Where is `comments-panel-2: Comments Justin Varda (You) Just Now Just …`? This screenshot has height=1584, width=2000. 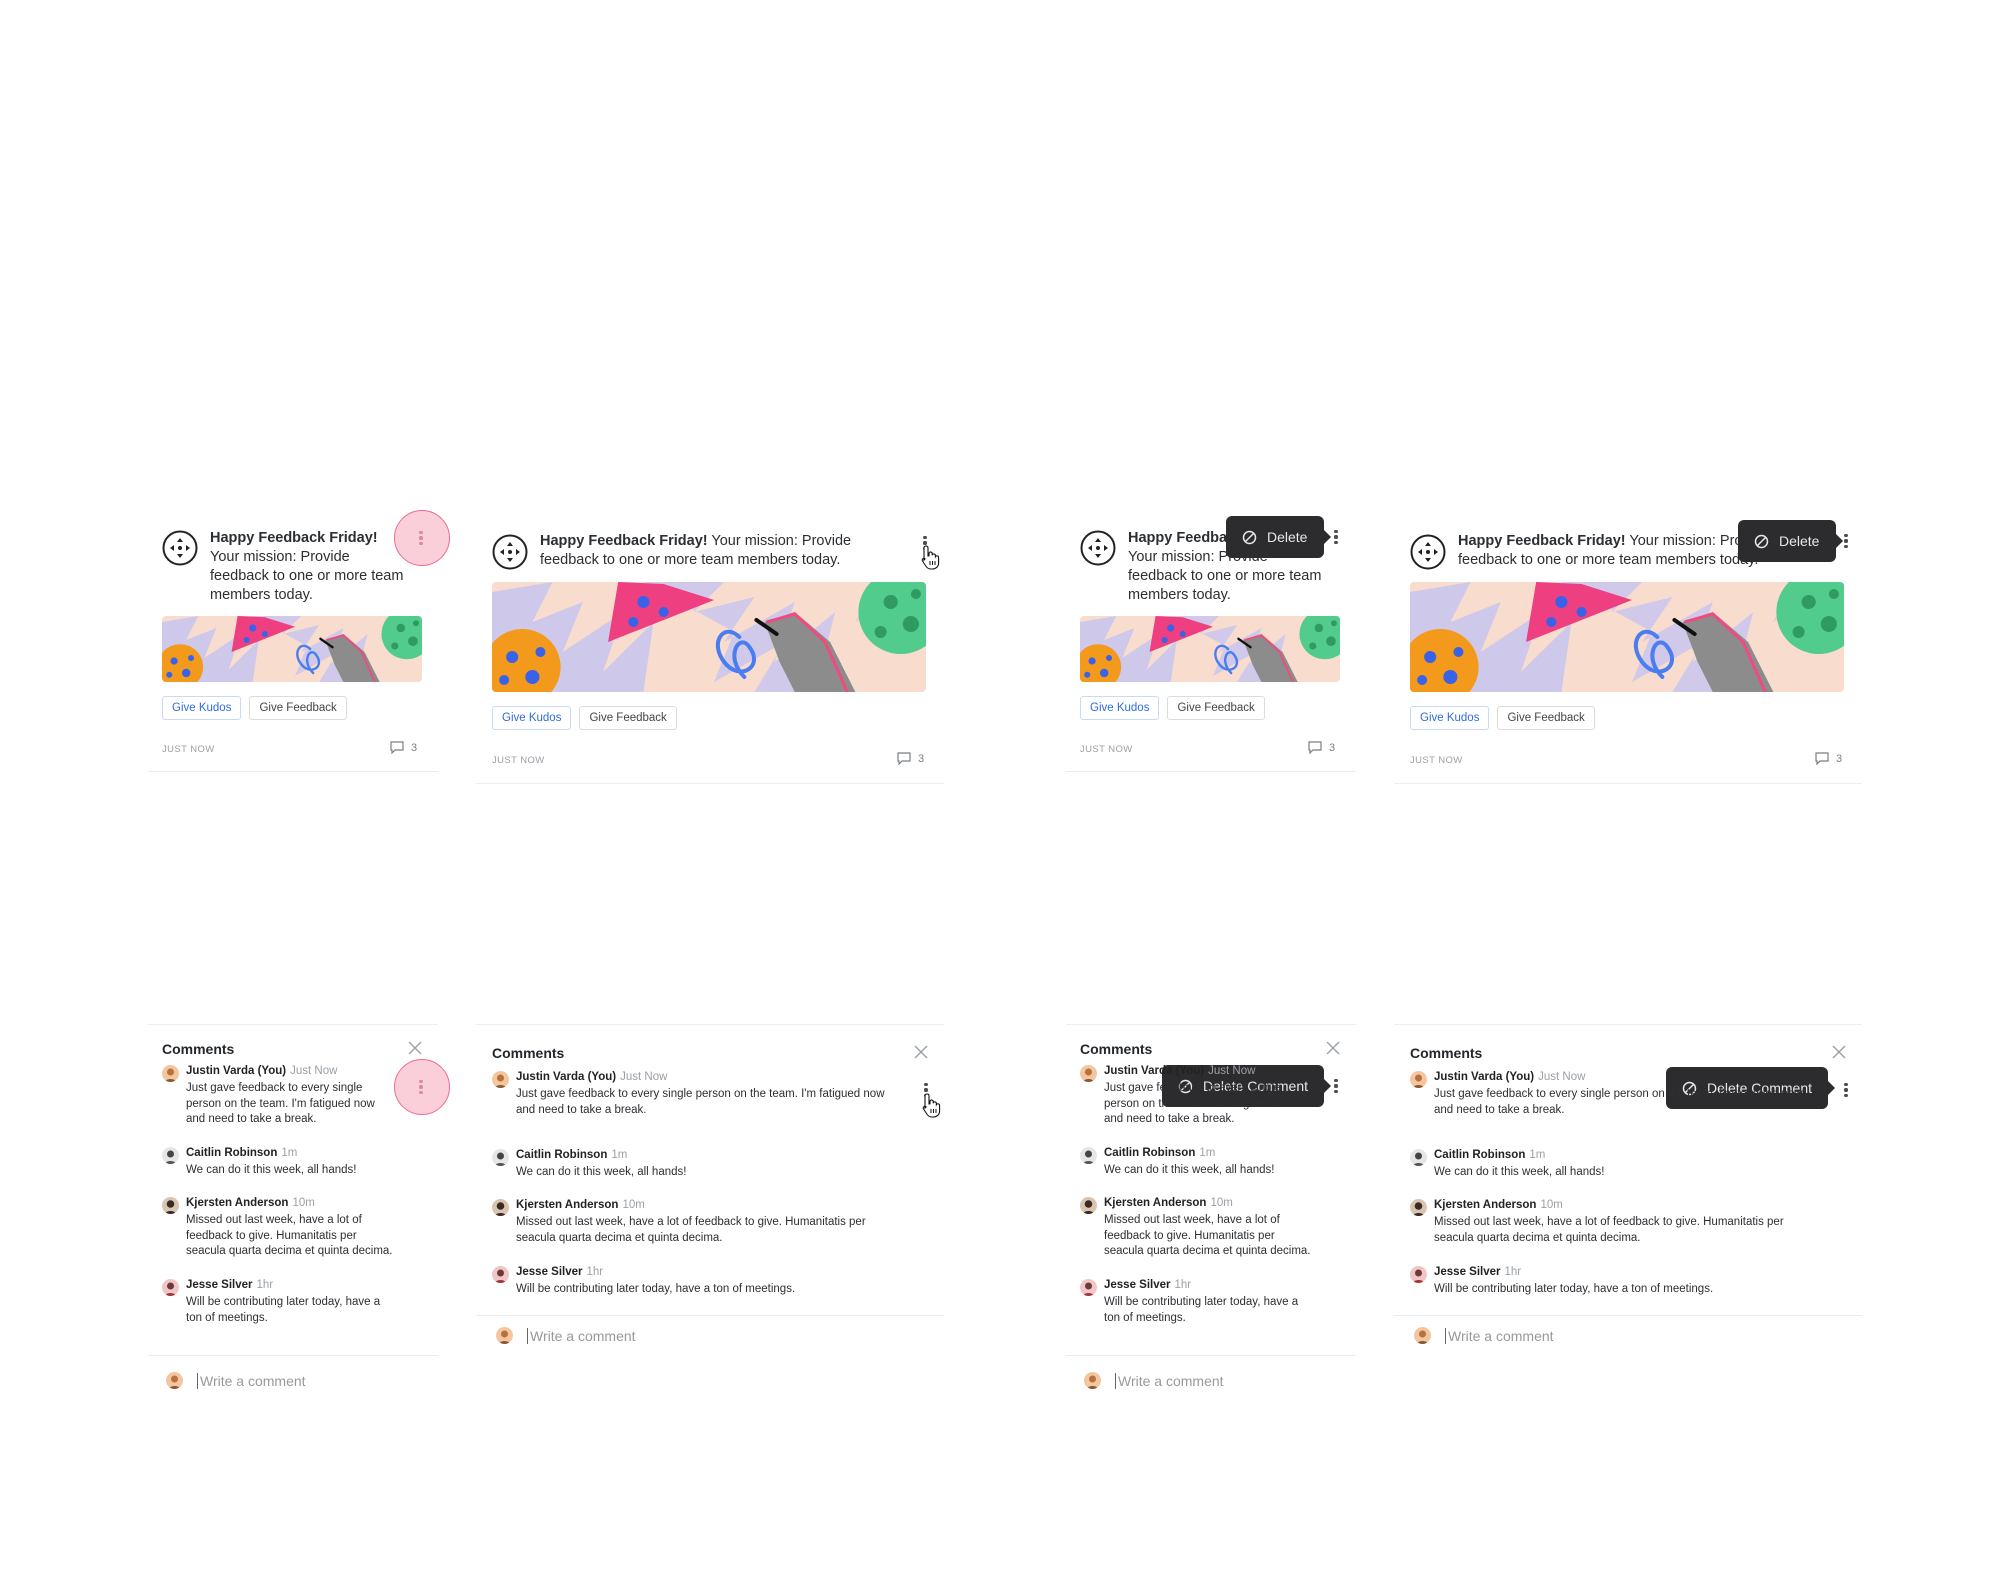 comments-panel-2: Comments Justin Varda (You) Just Now Just … is located at coordinates (710, 1194).